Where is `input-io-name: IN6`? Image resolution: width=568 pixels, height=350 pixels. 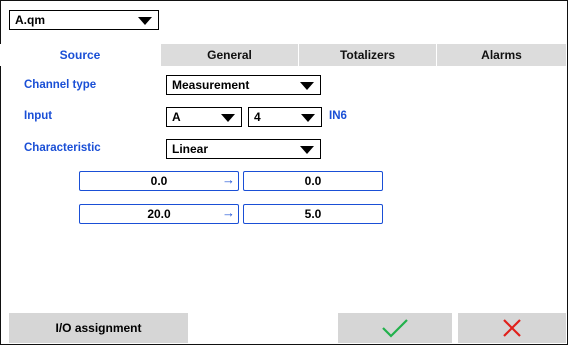 input-io-name: IN6 is located at coordinates (338, 116).